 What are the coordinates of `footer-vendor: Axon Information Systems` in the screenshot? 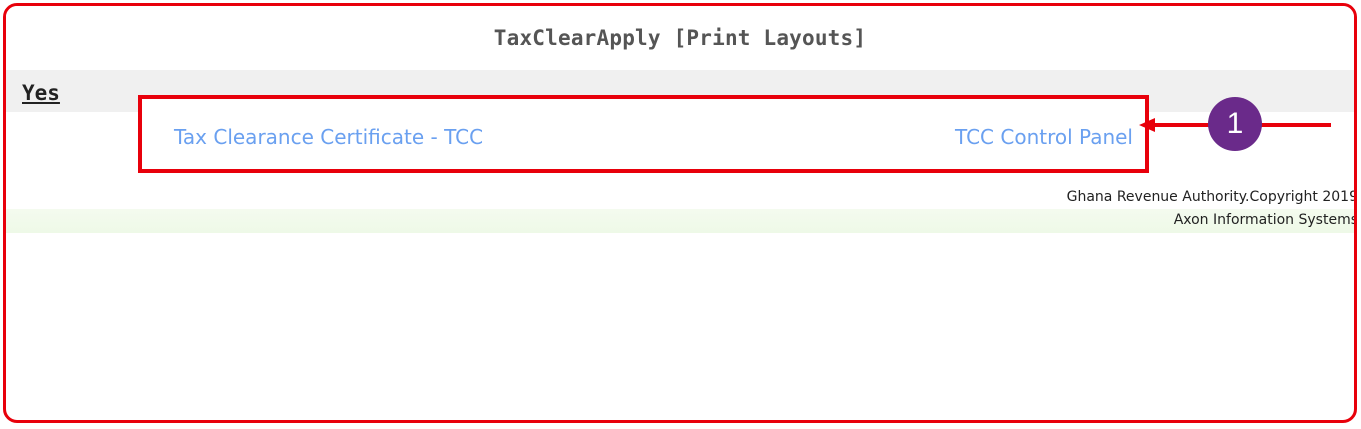 It's located at (1265, 220).